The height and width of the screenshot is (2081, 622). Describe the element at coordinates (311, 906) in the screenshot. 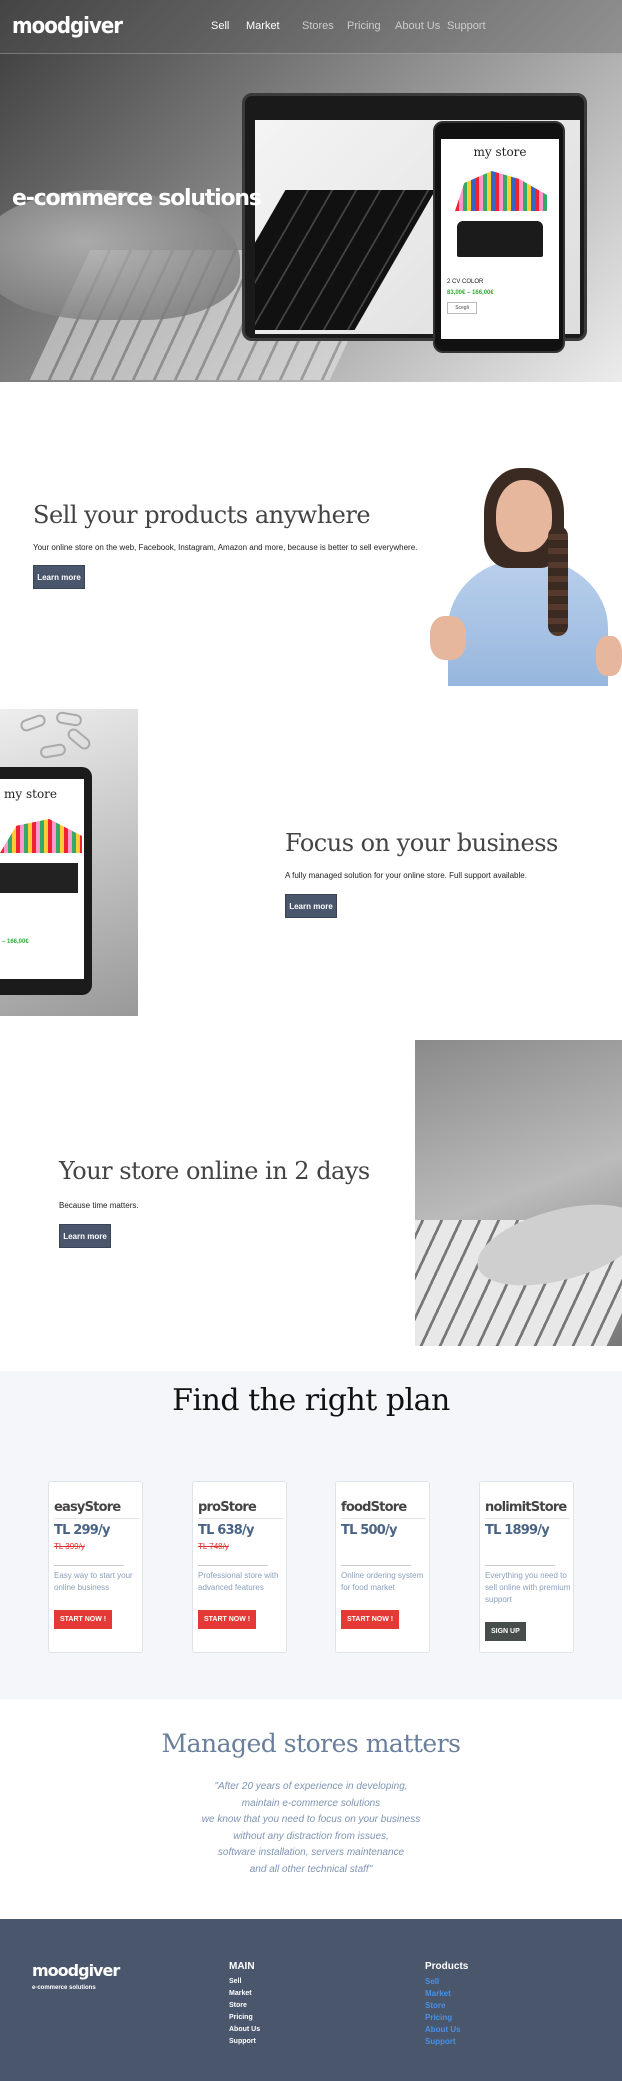

I see `focus-learn-more-button: Learn more` at that location.